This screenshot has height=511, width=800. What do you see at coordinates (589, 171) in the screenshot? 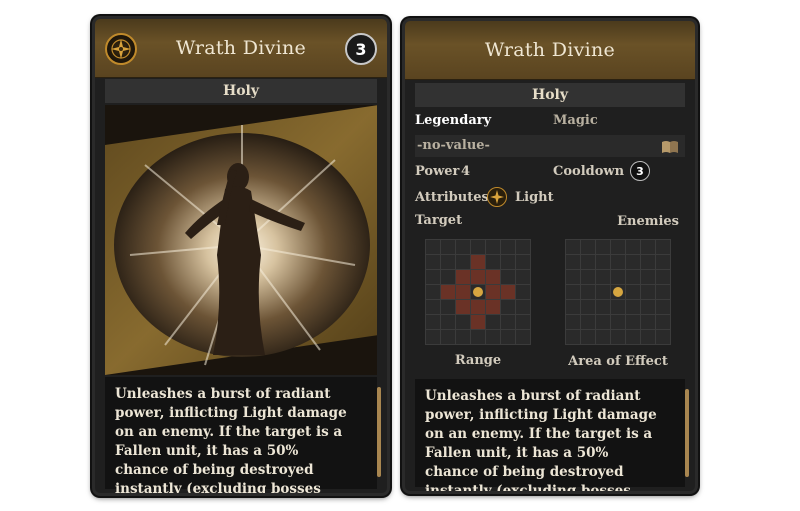
I see `cooldown-label: Cooldown` at bounding box center [589, 171].